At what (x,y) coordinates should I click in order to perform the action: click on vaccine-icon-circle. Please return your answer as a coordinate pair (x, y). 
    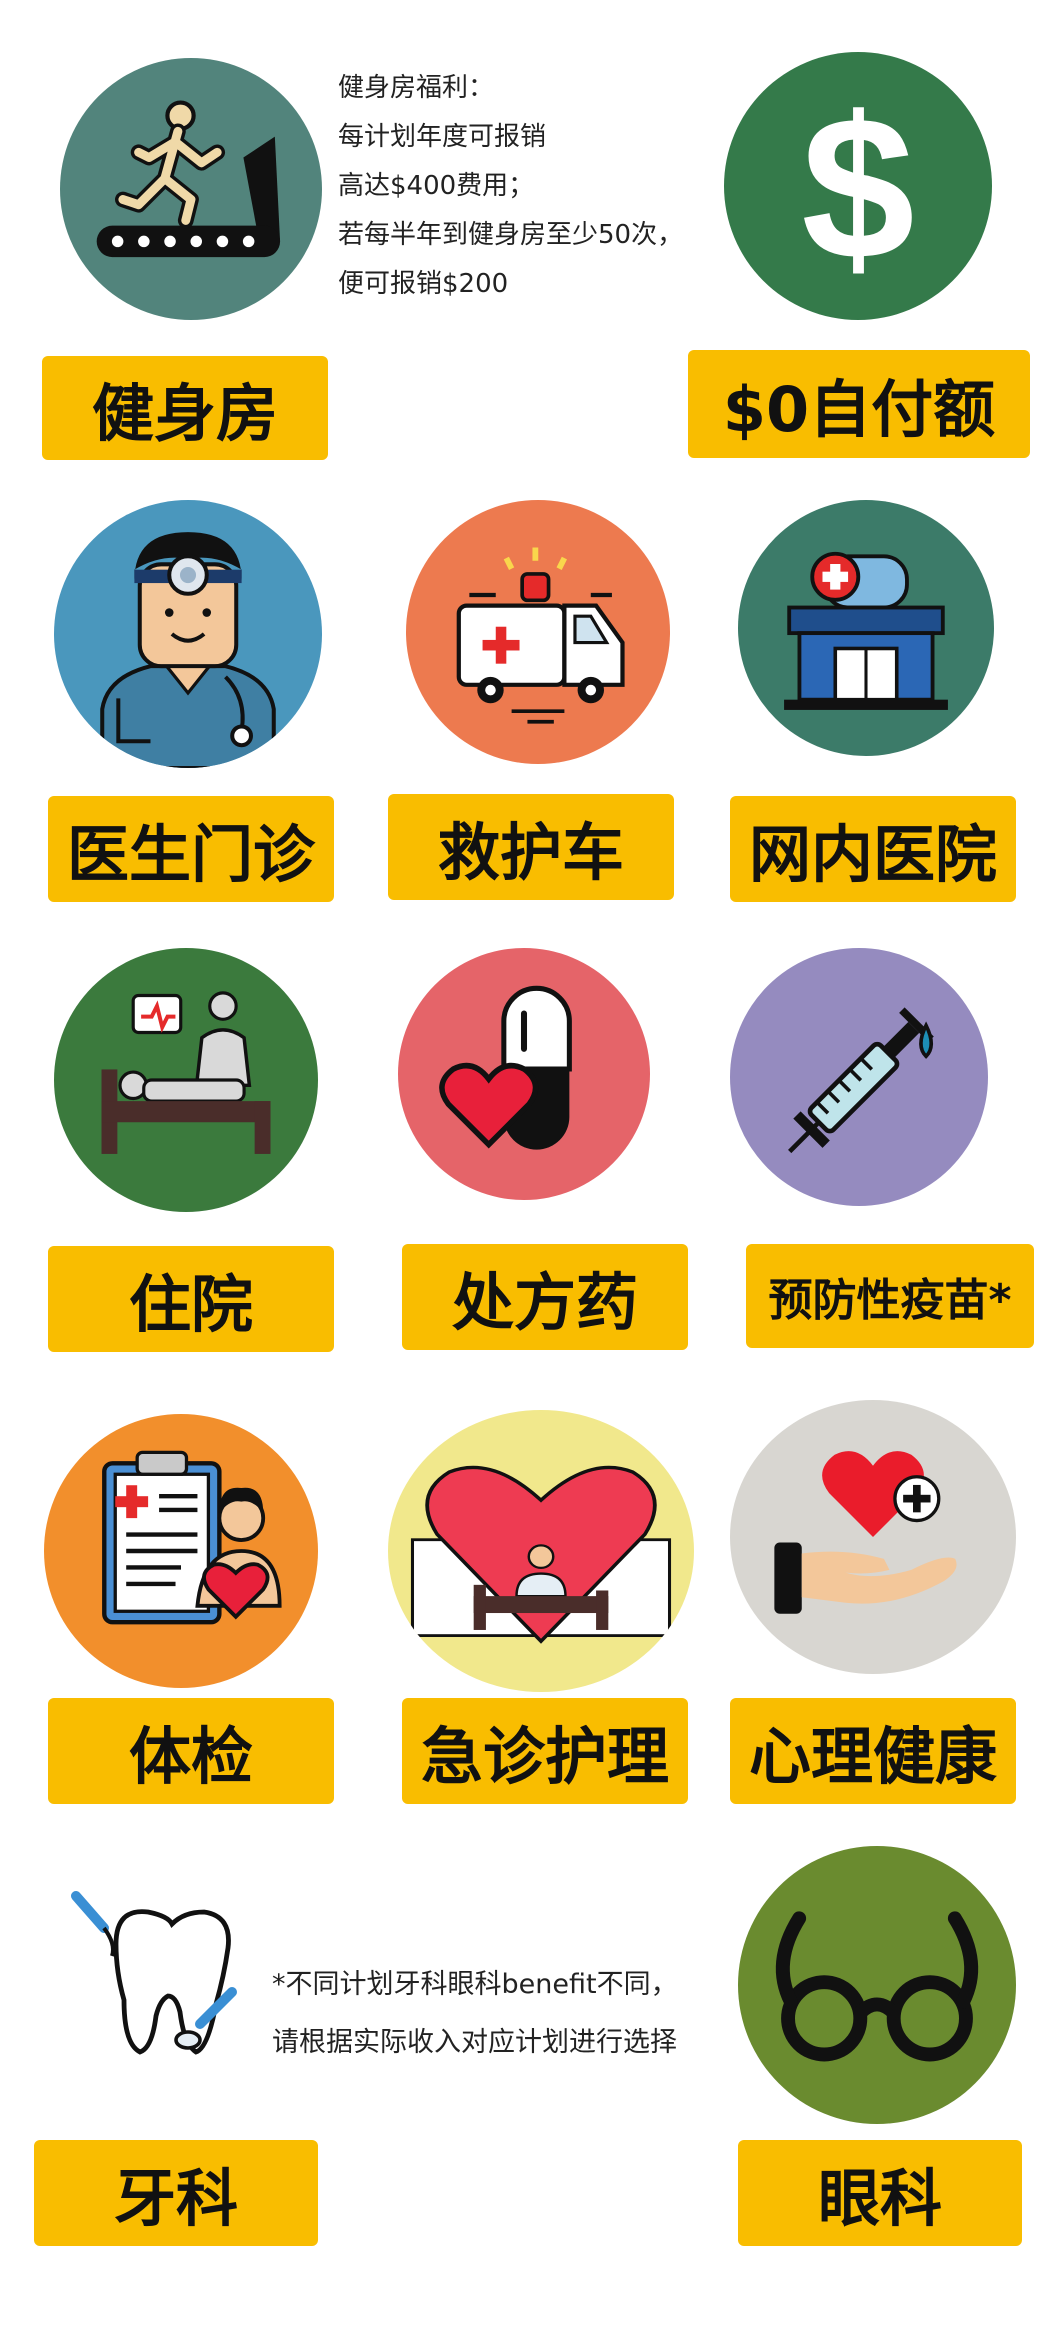
    Looking at the image, I should click on (859, 1077).